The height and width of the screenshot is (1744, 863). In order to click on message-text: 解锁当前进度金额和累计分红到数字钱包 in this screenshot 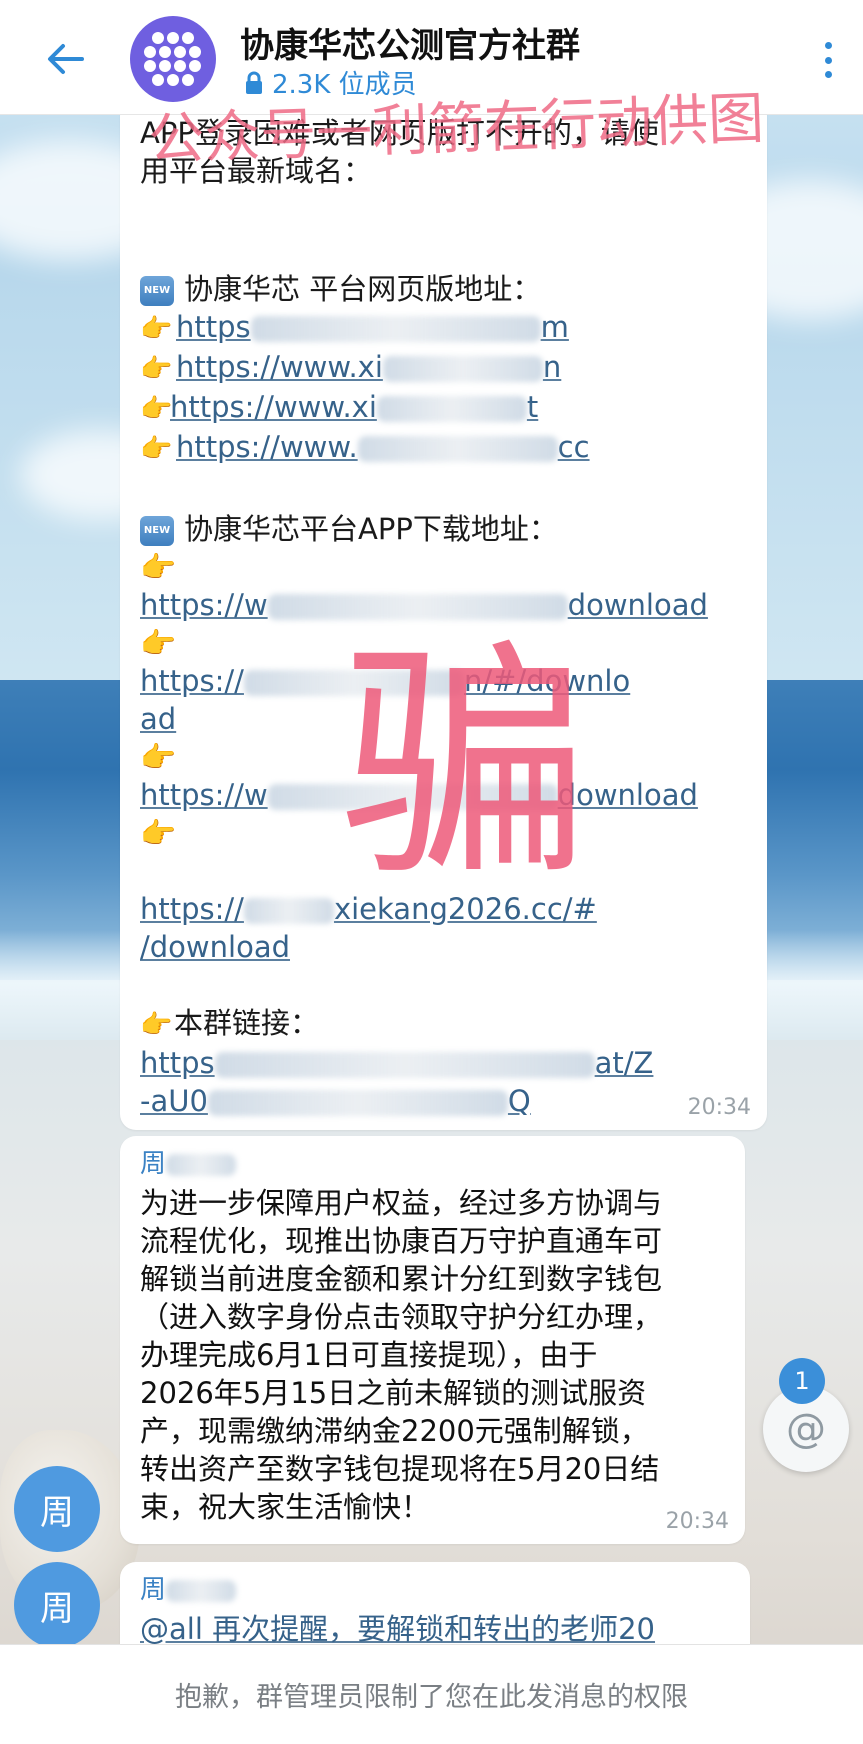, I will do `click(401, 1279)`.